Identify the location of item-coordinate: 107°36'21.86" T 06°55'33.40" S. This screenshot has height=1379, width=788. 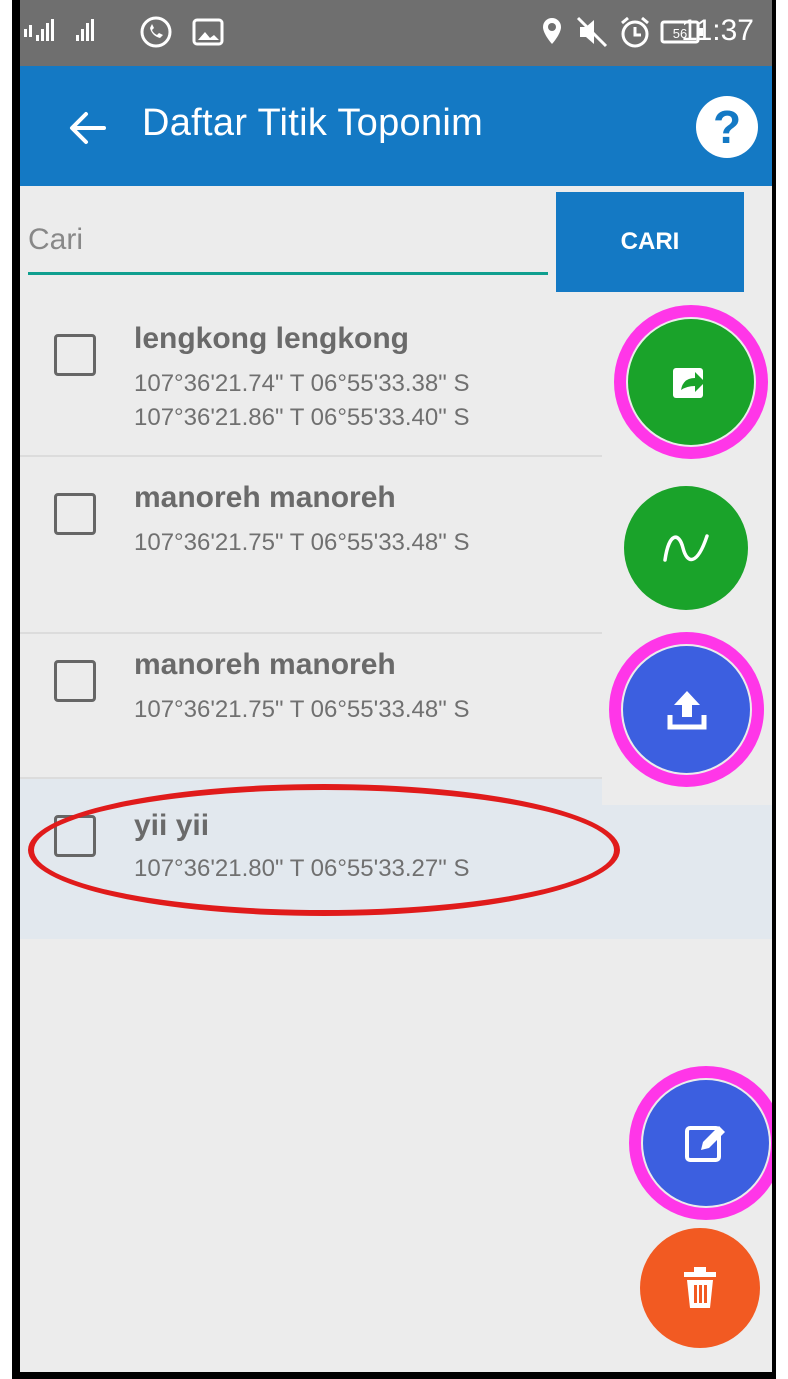
(302, 417).